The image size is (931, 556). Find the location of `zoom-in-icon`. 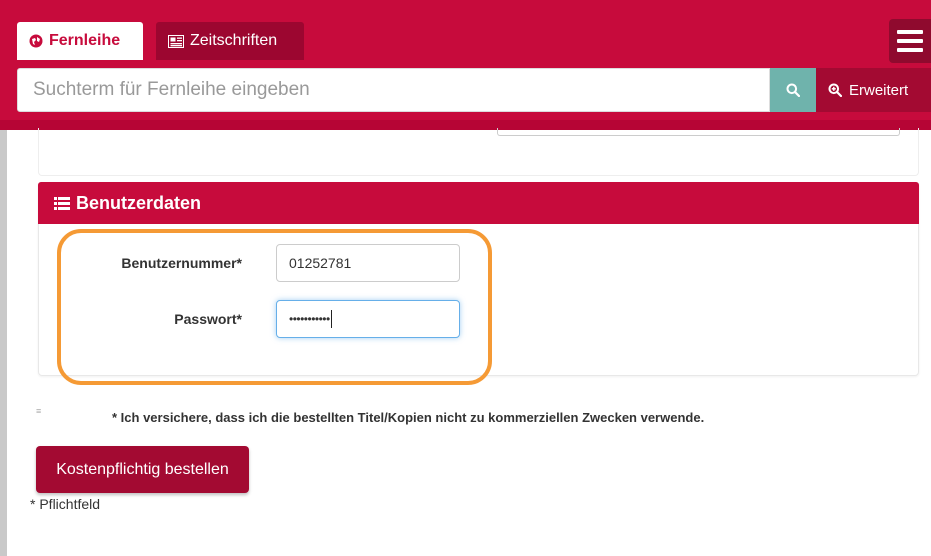

zoom-in-icon is located at coordinates (835, 90).